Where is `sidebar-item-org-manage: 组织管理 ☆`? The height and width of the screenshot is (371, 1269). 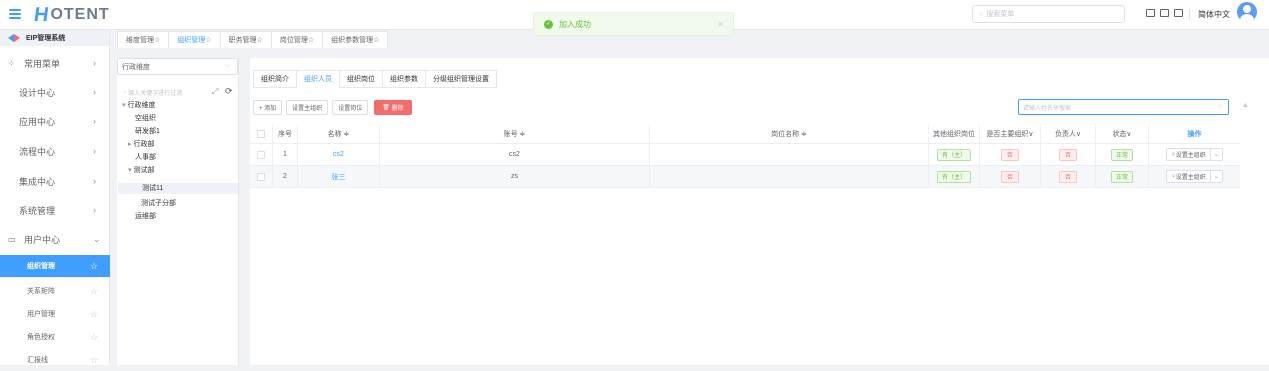
sidebar-item-org-manage: 组织管理 ☆ is located at coordinates (55, 266).